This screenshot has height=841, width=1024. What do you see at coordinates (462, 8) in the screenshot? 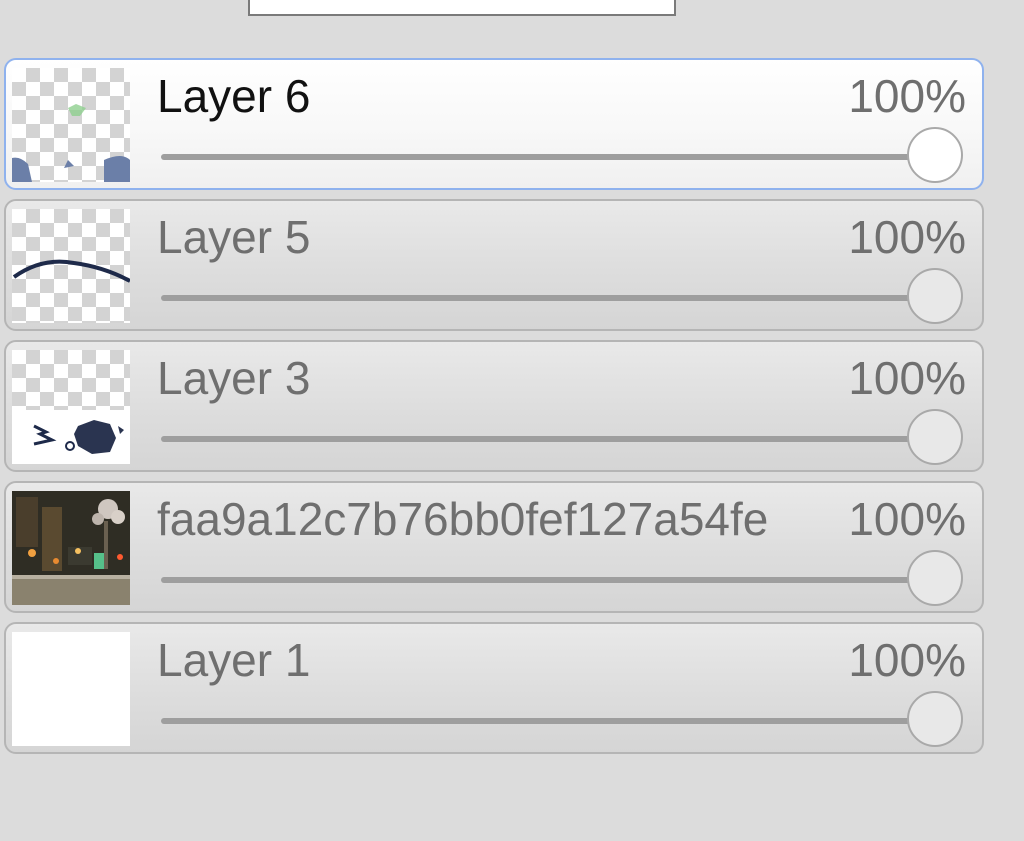
I see `name-input-field` at bounding box center [462, 8].